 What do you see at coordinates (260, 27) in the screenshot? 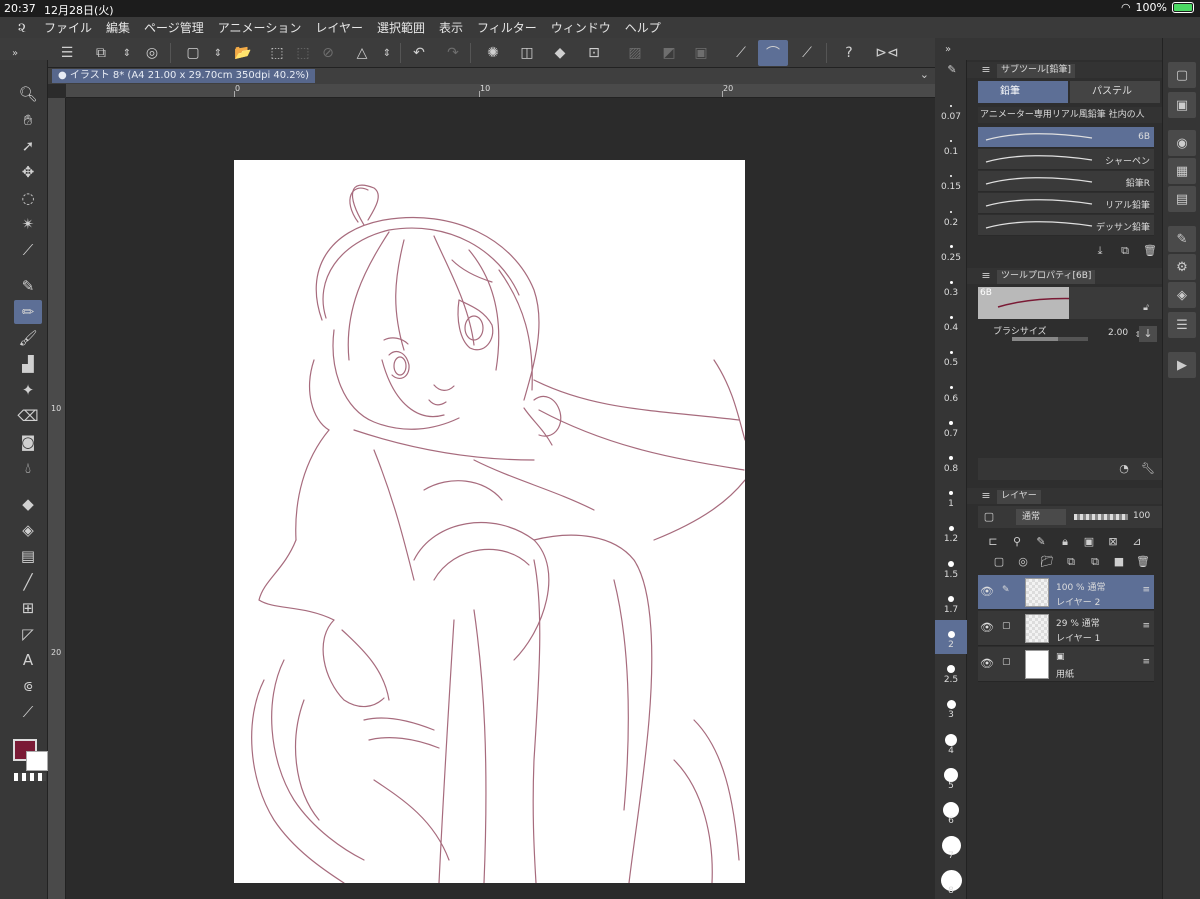
I see `menu-animation: アニメーション` at bounding box center [260, 27].